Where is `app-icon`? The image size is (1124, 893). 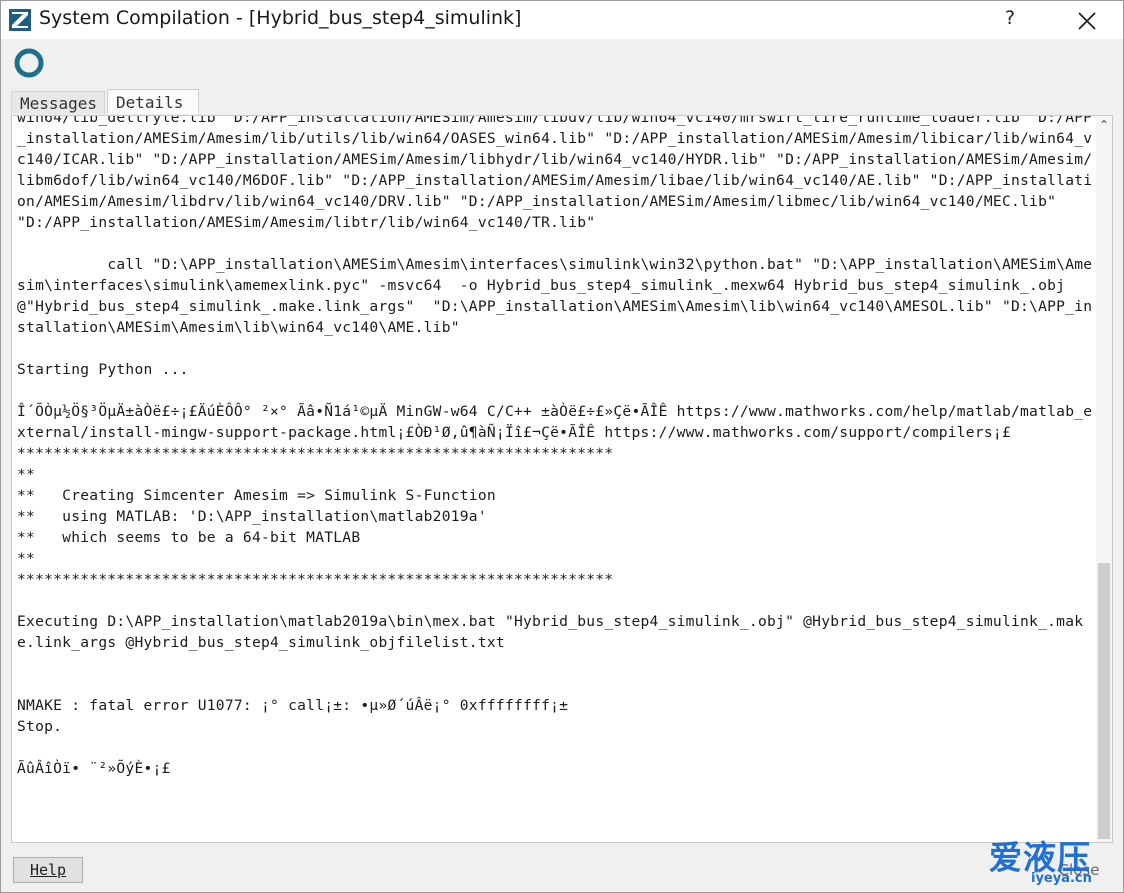 app-icon is located at coordinates (20, 20).